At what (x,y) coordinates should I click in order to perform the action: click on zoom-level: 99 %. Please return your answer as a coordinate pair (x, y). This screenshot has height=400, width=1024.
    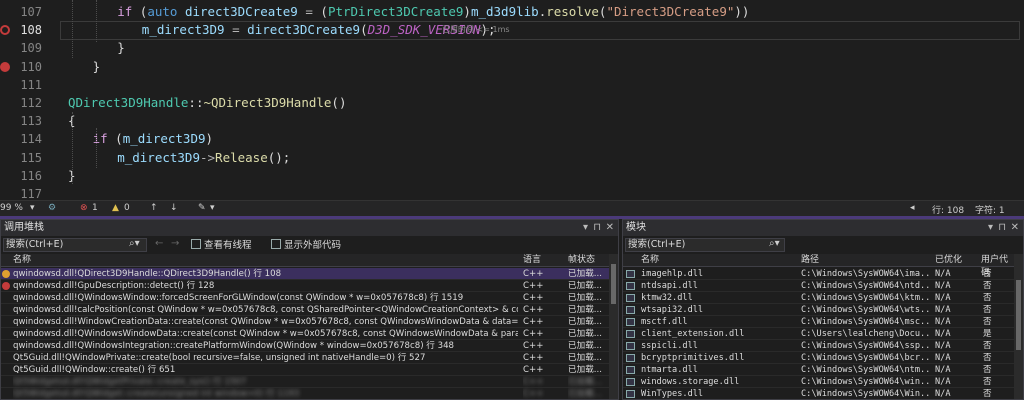
    Looking at the image, I should click on (11, 208).